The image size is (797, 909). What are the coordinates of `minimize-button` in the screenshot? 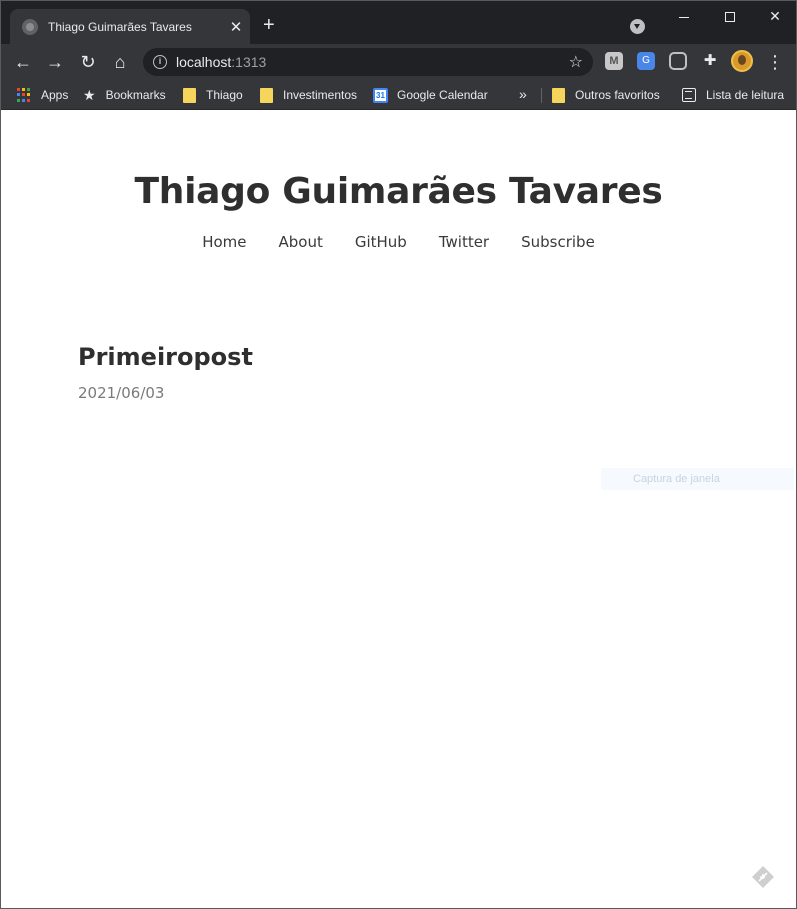 It's located at (684, 16).